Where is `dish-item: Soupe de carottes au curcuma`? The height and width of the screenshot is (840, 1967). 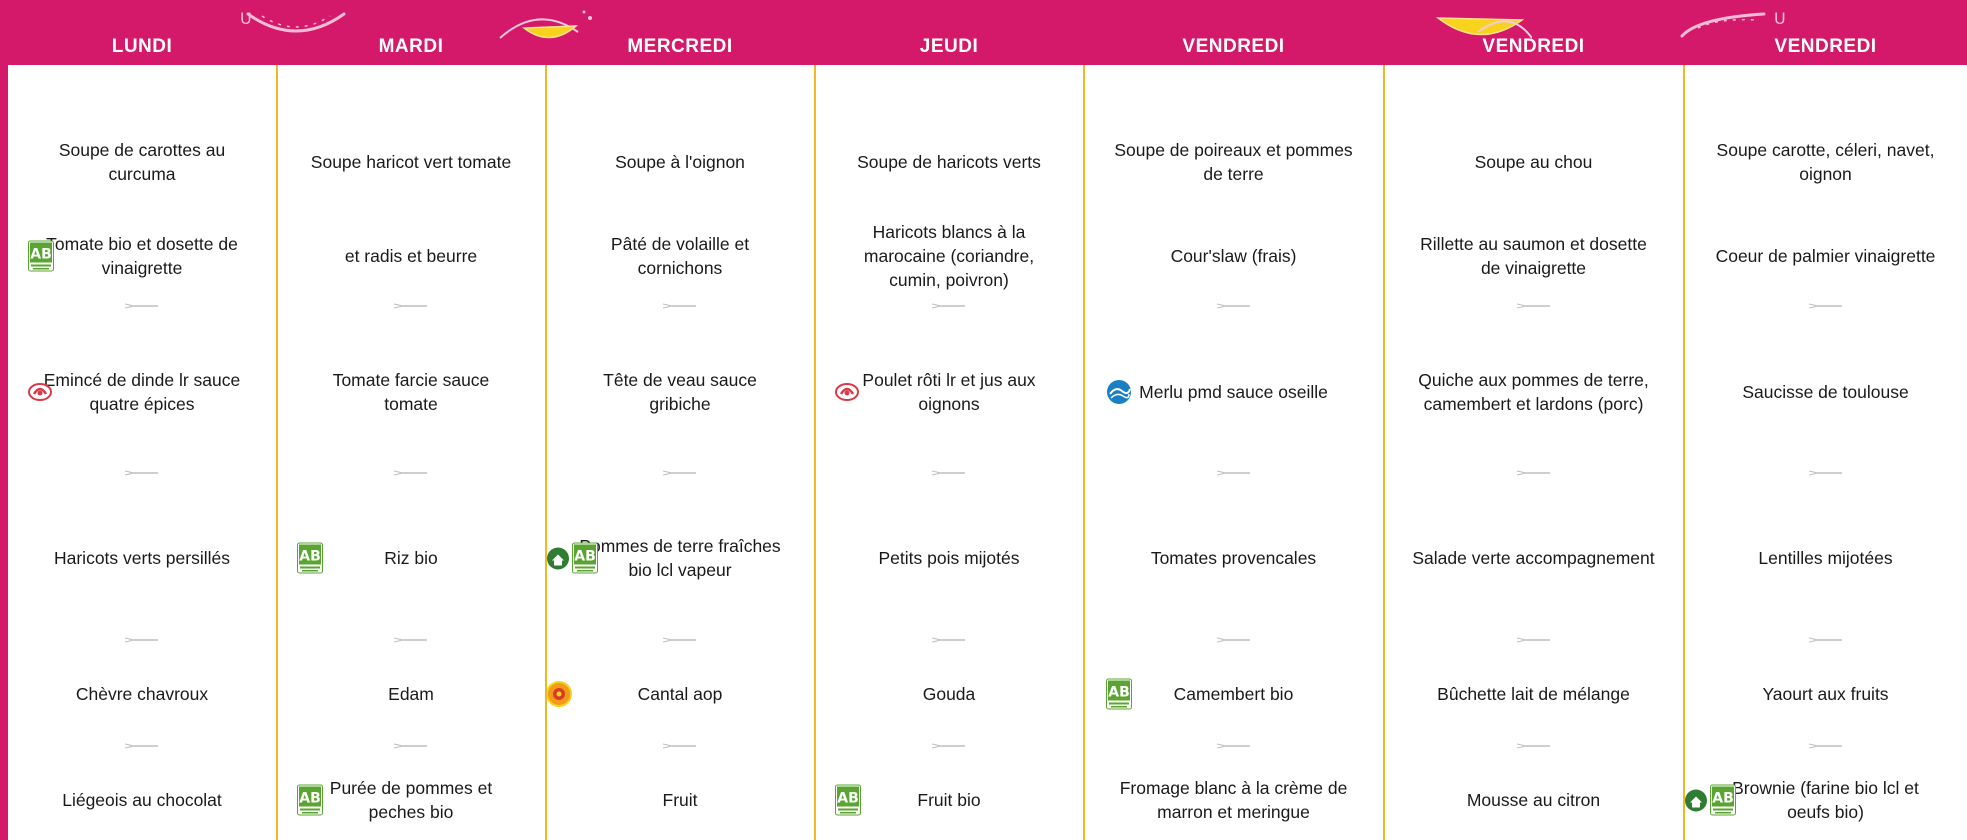
dish-item: Soupe de carottes au curcuma is located at coordinates (142, 162).